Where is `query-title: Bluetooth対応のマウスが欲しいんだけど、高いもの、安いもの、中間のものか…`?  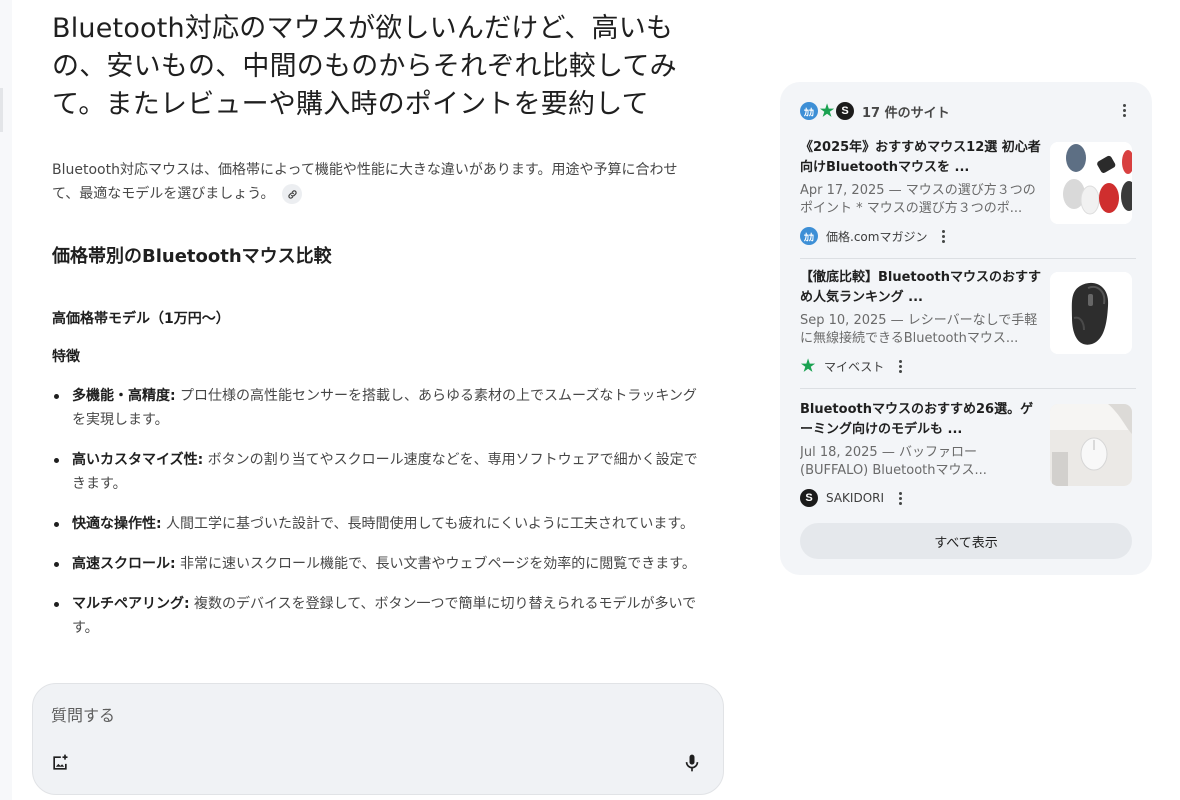
query-title: Bluetooth対応のマウスが欲しいんだけど、高いもの、安いもの、中間のものか… is located at coordinates (364, 66).